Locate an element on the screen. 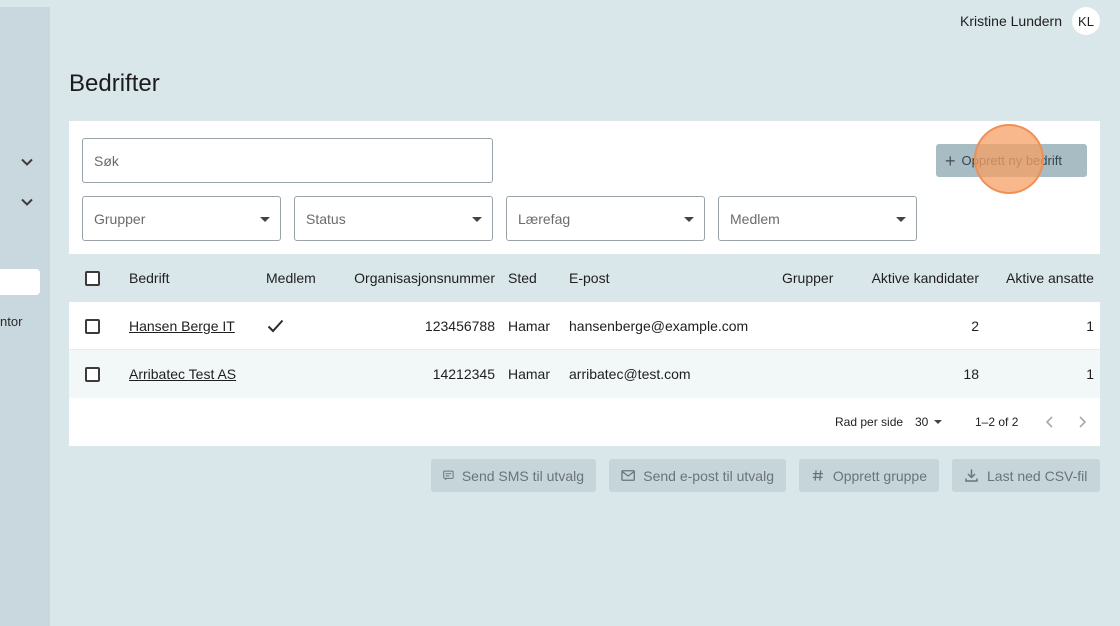 This screenshot has width=1120, height=626. select-label: Medlem is located at coordinates (755, 218).